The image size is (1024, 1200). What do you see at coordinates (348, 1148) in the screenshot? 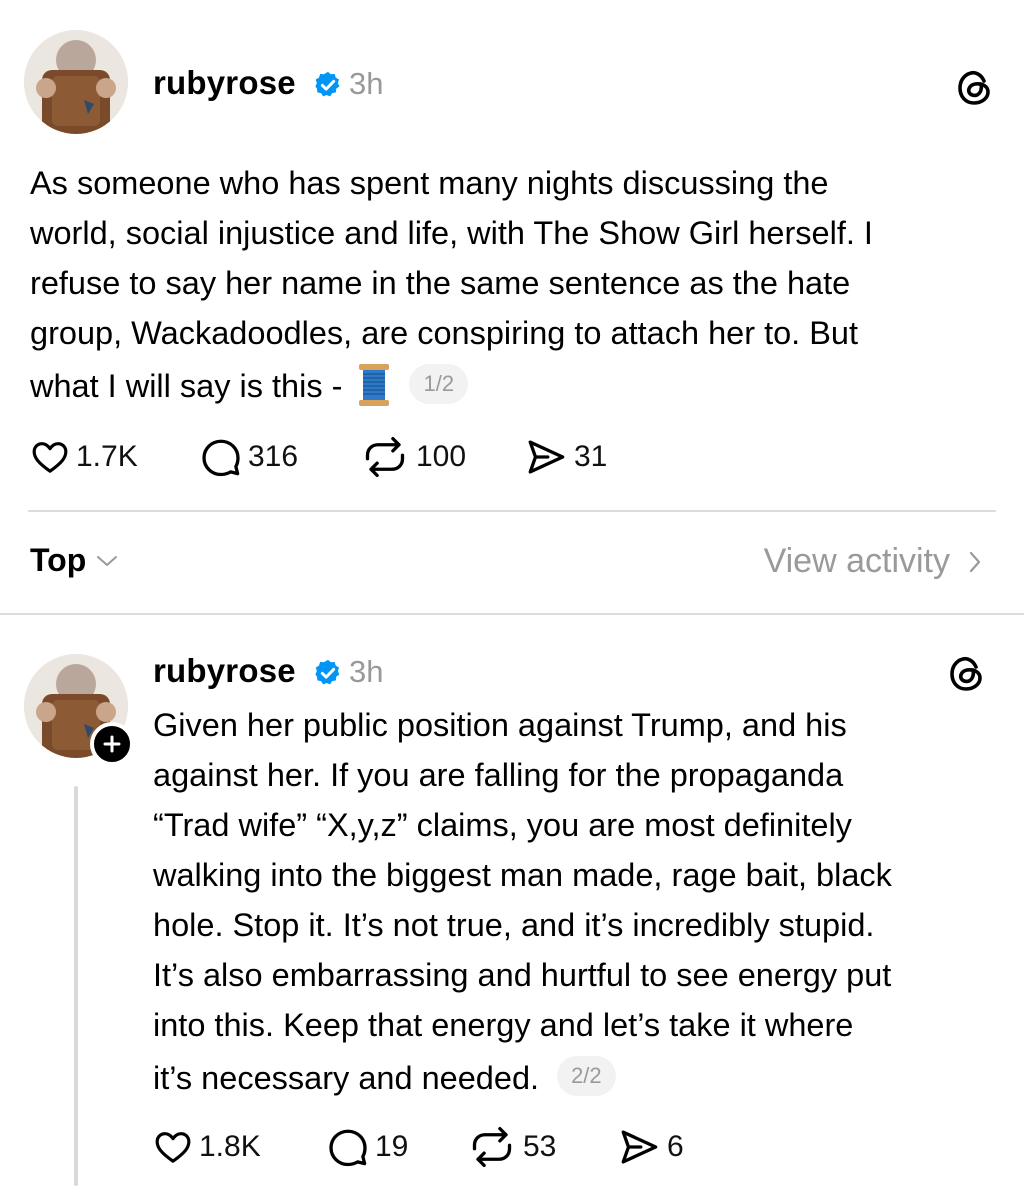
I see `reply-bubble-icon` at bounding box center [348, 1148].